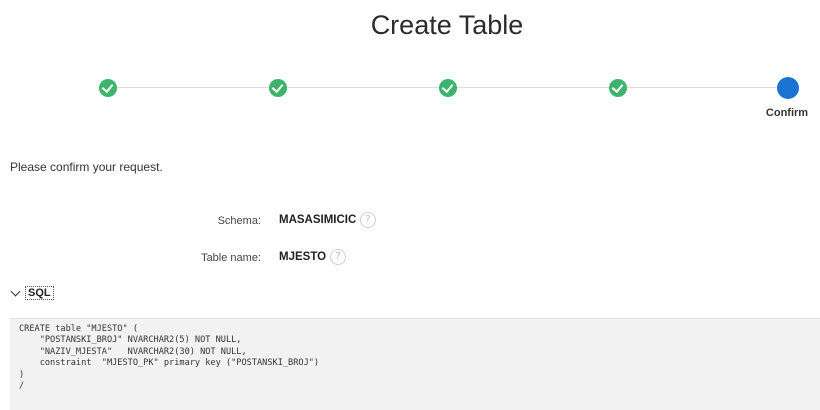 This screenshot has height=410, width=820. I want to click on sql-collapse-toggle: SQL, so click(32, 293).